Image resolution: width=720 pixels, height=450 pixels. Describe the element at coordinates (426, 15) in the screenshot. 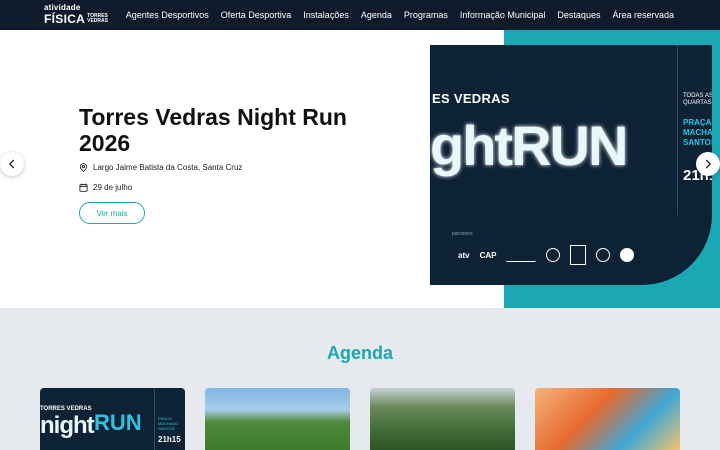

I see `menu-item-programas: Programas` at that location.